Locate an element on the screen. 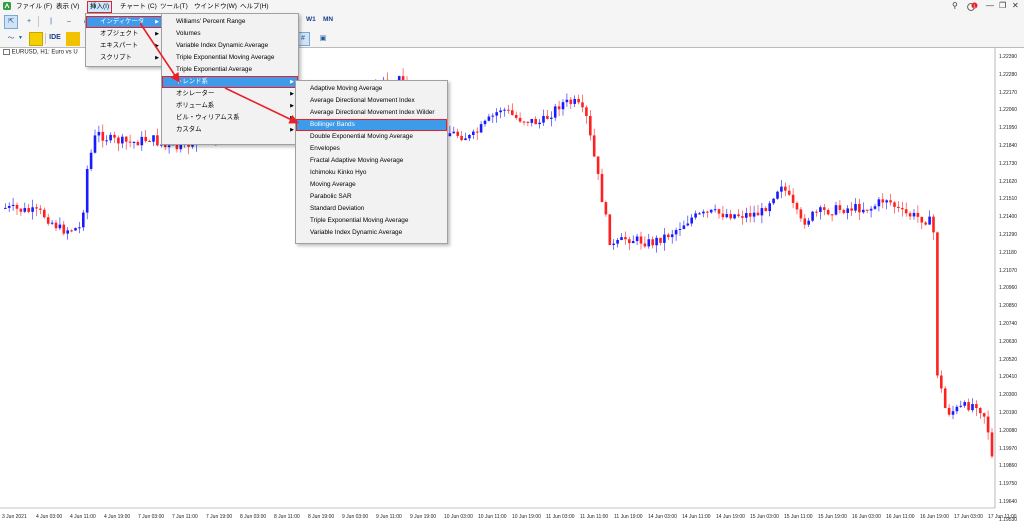 Image resolution: width=1024 pixels, height=523 pixels. menu-item-1: 表示 (V) is located at coordinates (67, 7).